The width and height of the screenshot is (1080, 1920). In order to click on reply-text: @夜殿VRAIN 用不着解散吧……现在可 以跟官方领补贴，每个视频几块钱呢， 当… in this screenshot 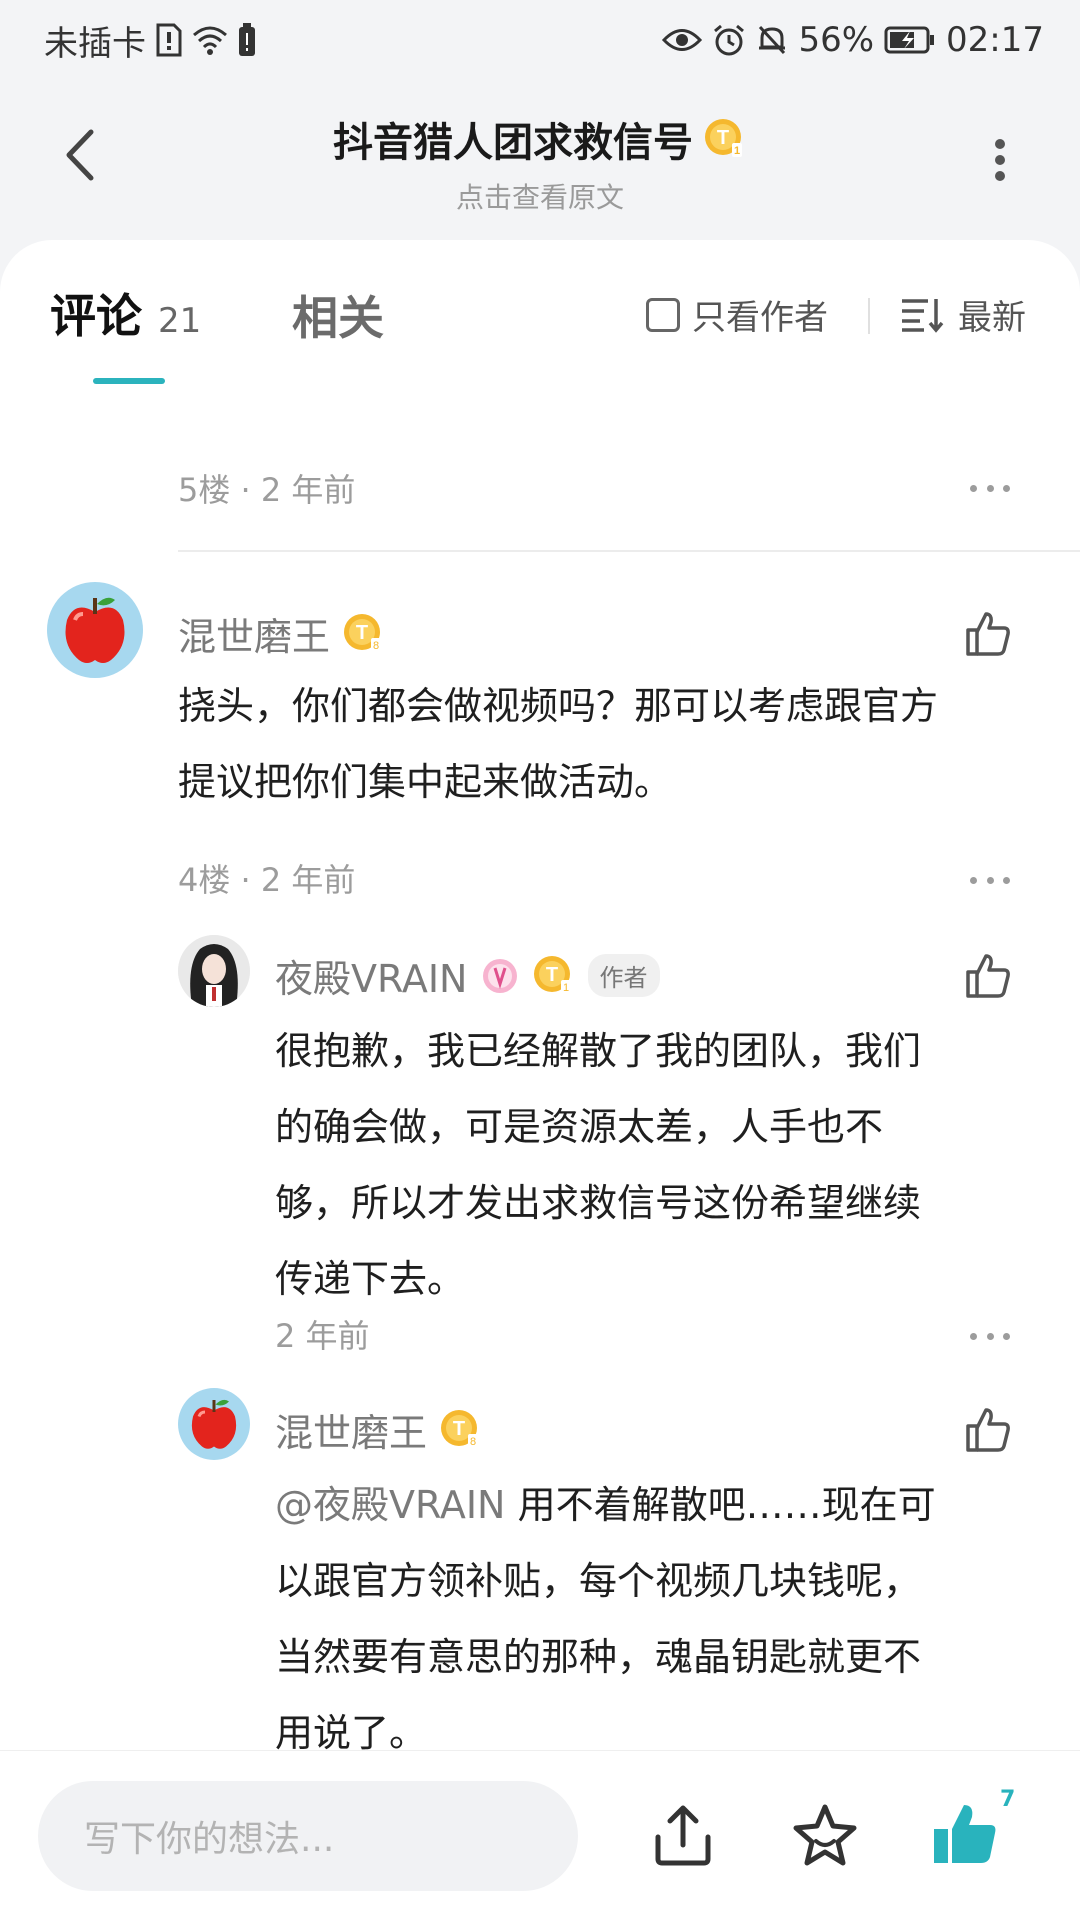, I will do `click(605, 1616)`.